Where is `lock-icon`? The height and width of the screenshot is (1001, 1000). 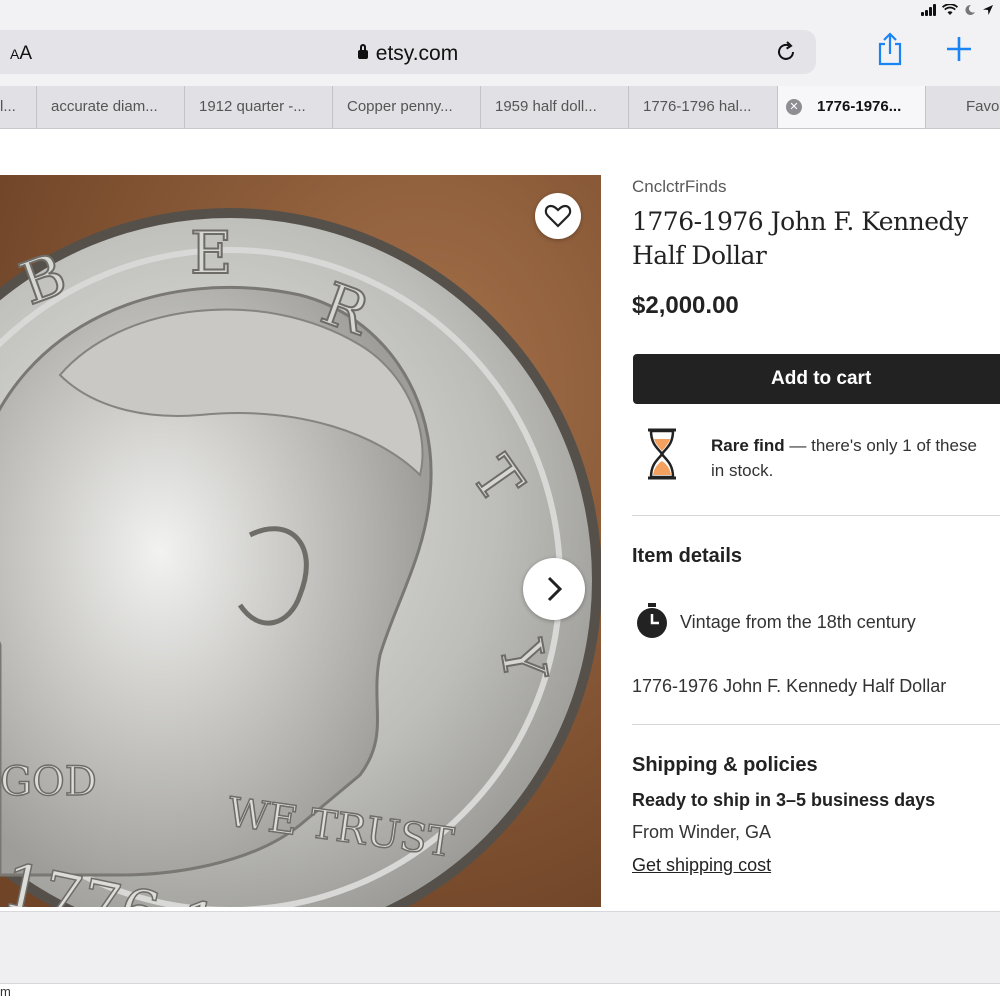 lock-icon is located at coordinates (362, 51).